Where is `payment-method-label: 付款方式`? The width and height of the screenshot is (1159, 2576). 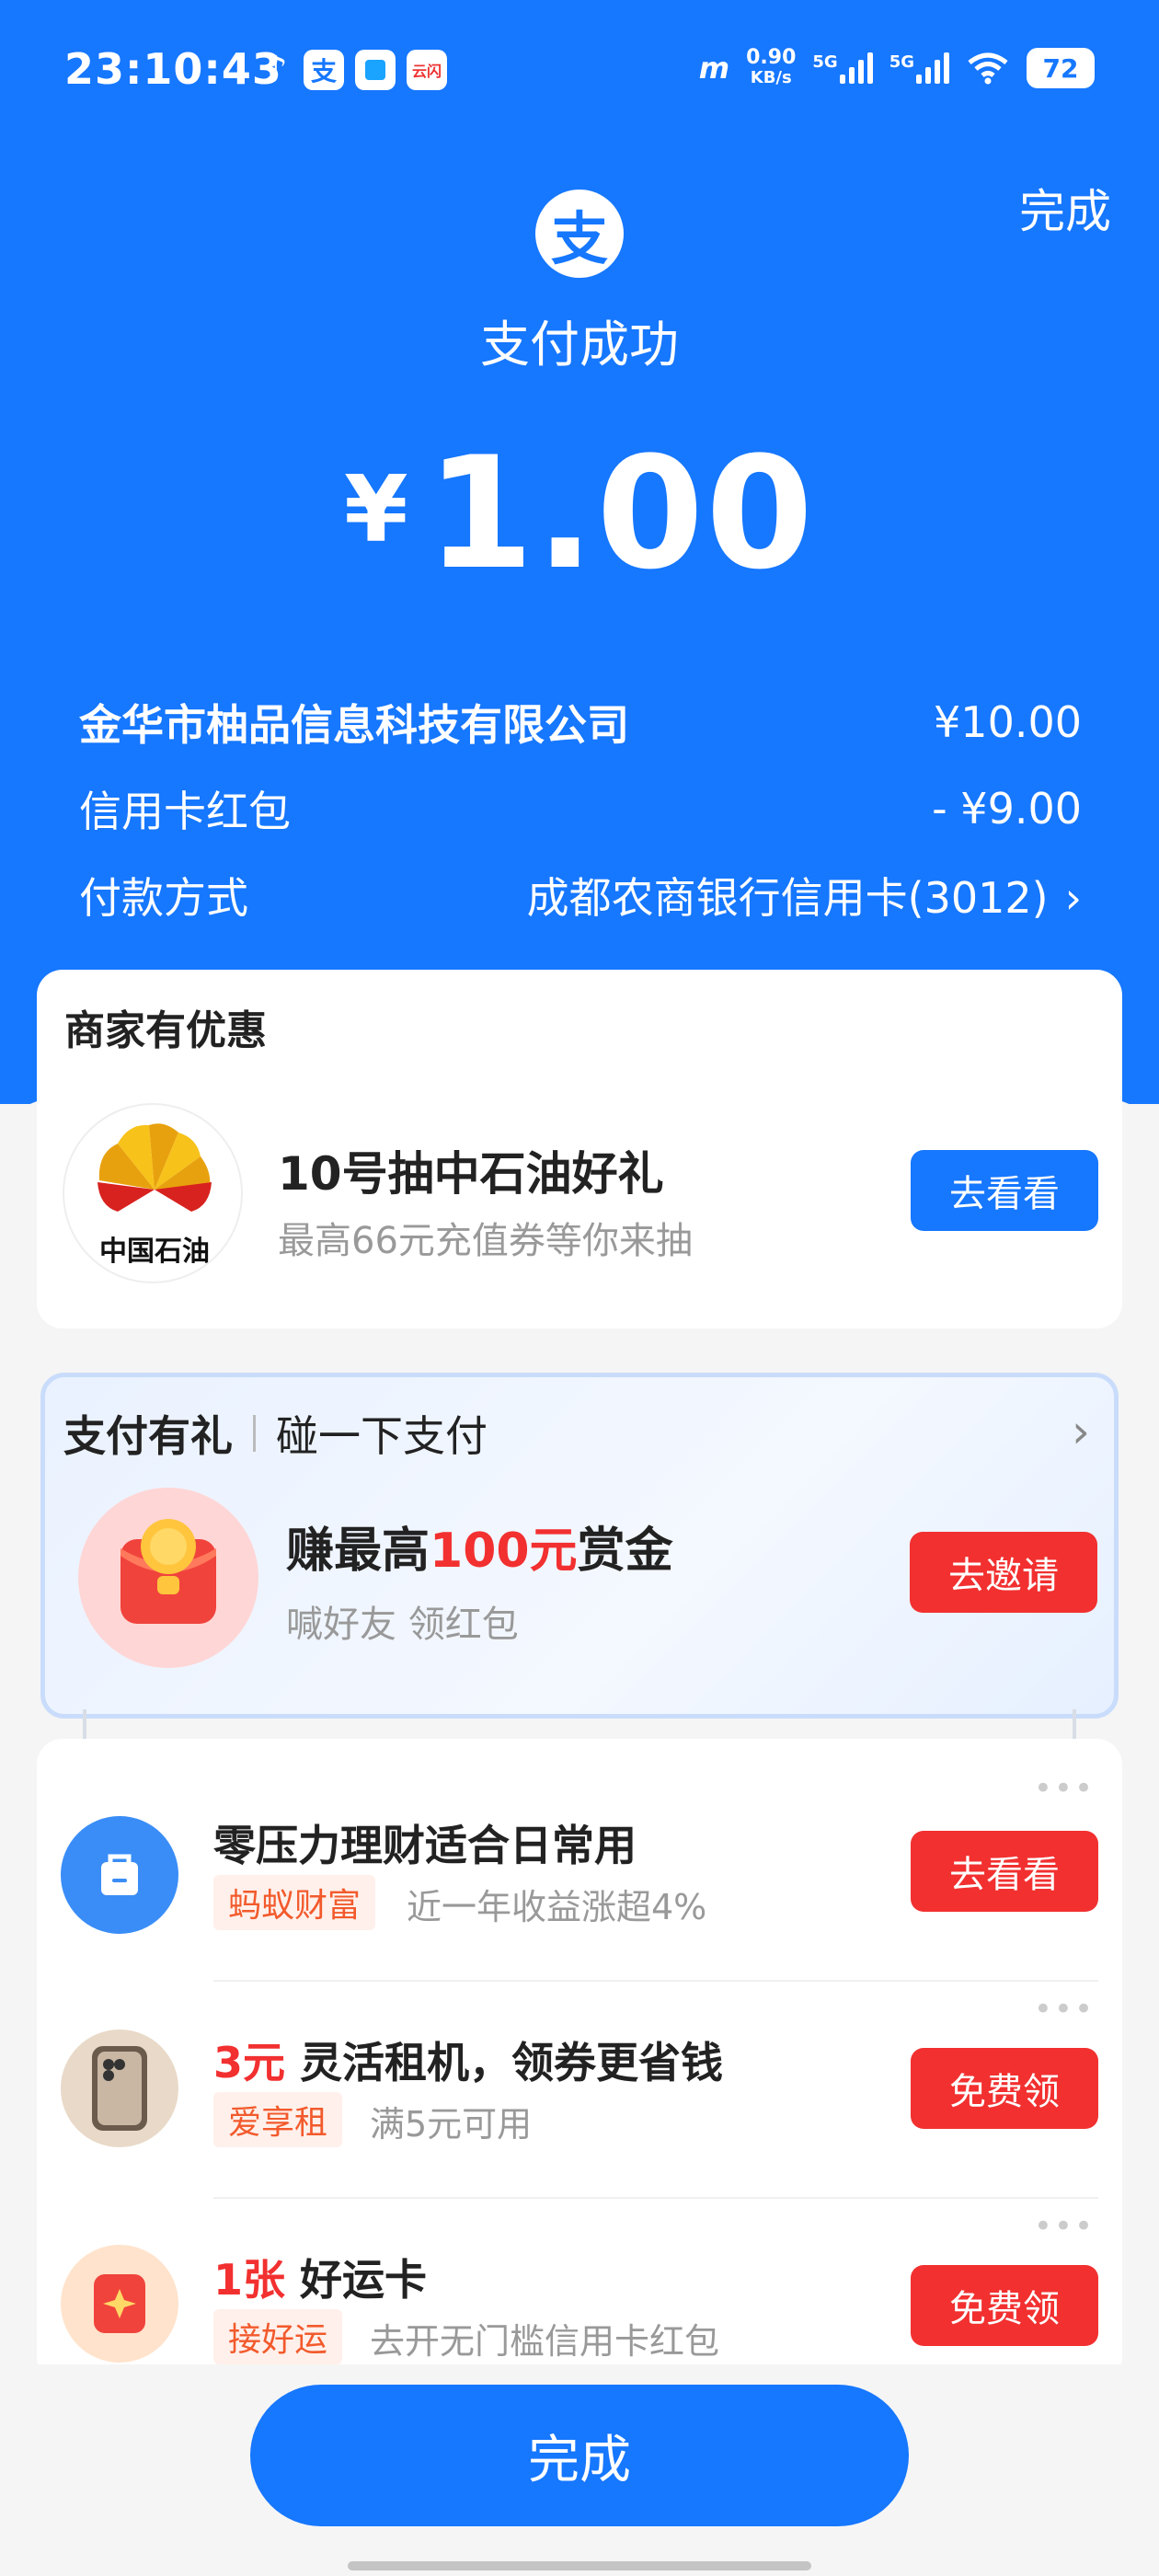
payment-method-label: 付款方式 is located at coordinates (163, 898).